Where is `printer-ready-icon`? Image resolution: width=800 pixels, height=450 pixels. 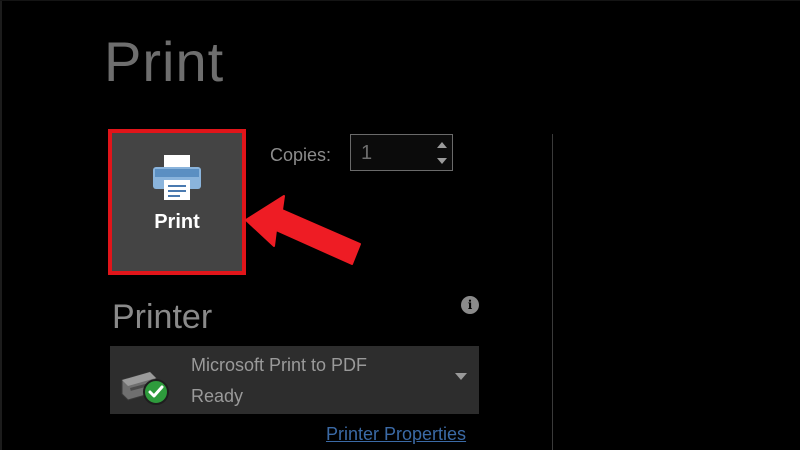
printer-ready-icon is located at coordinates (145, 388).